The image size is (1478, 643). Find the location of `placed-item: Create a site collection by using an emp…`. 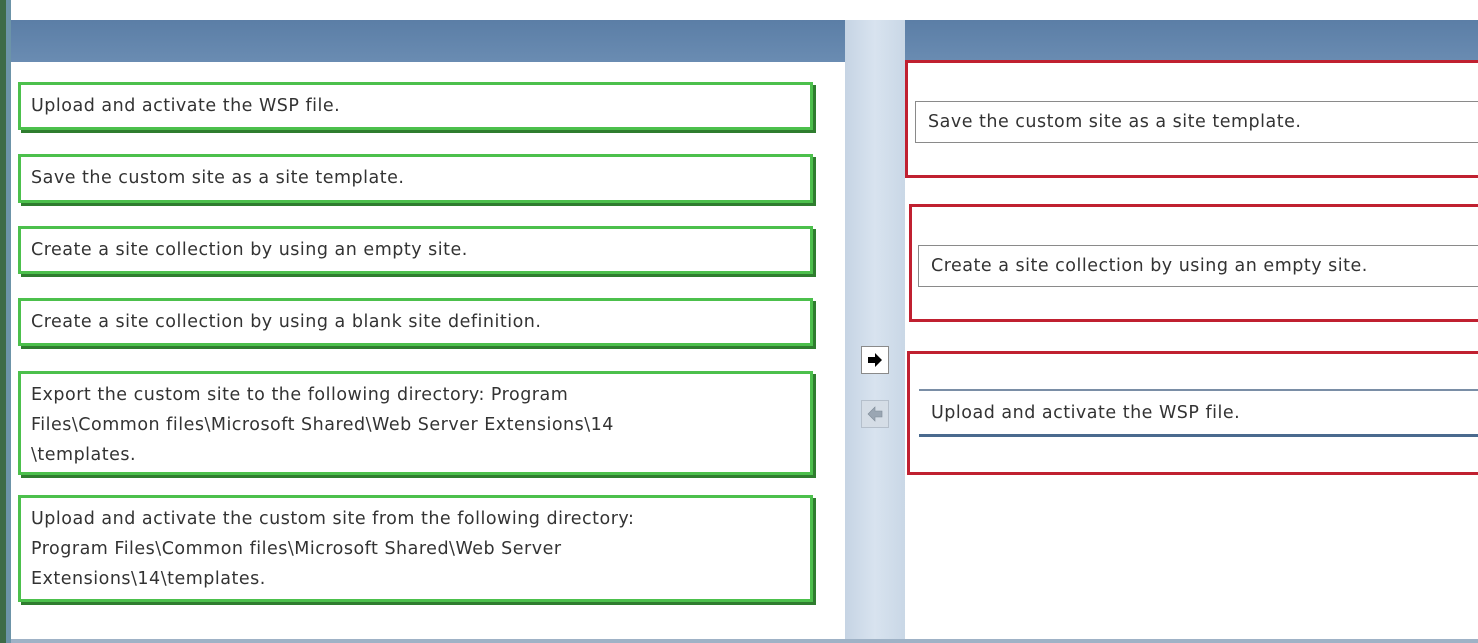

placed-item: Create a site collection by using an emp… is located at coordinates (1198, 266).